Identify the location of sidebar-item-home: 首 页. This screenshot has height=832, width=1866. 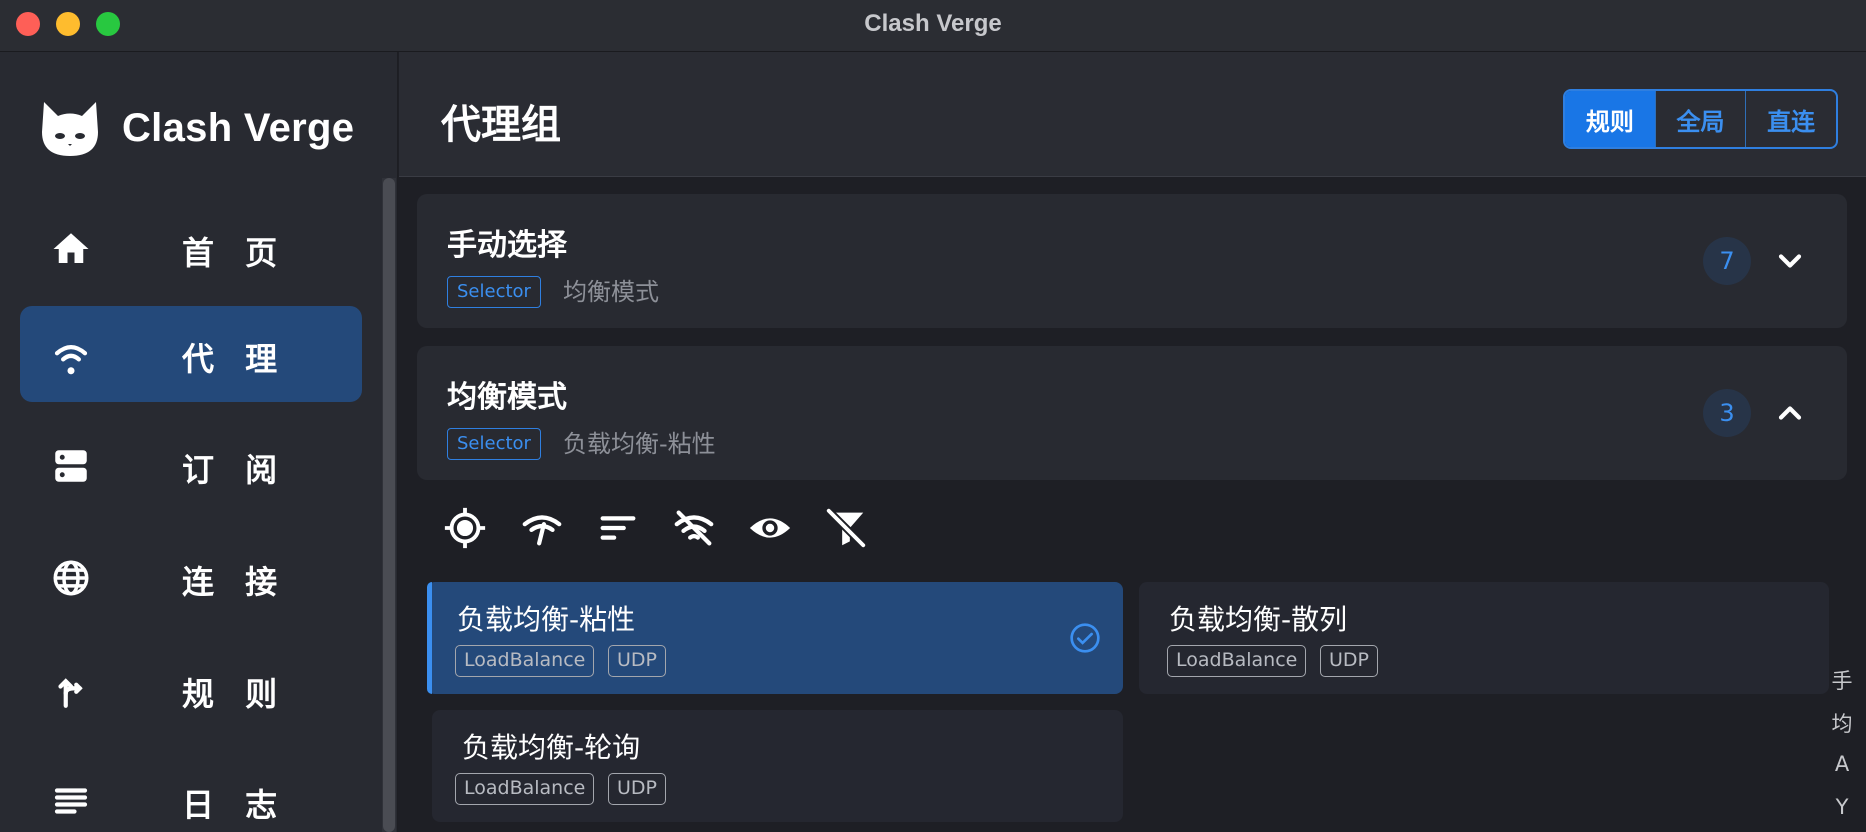
(191, 248).